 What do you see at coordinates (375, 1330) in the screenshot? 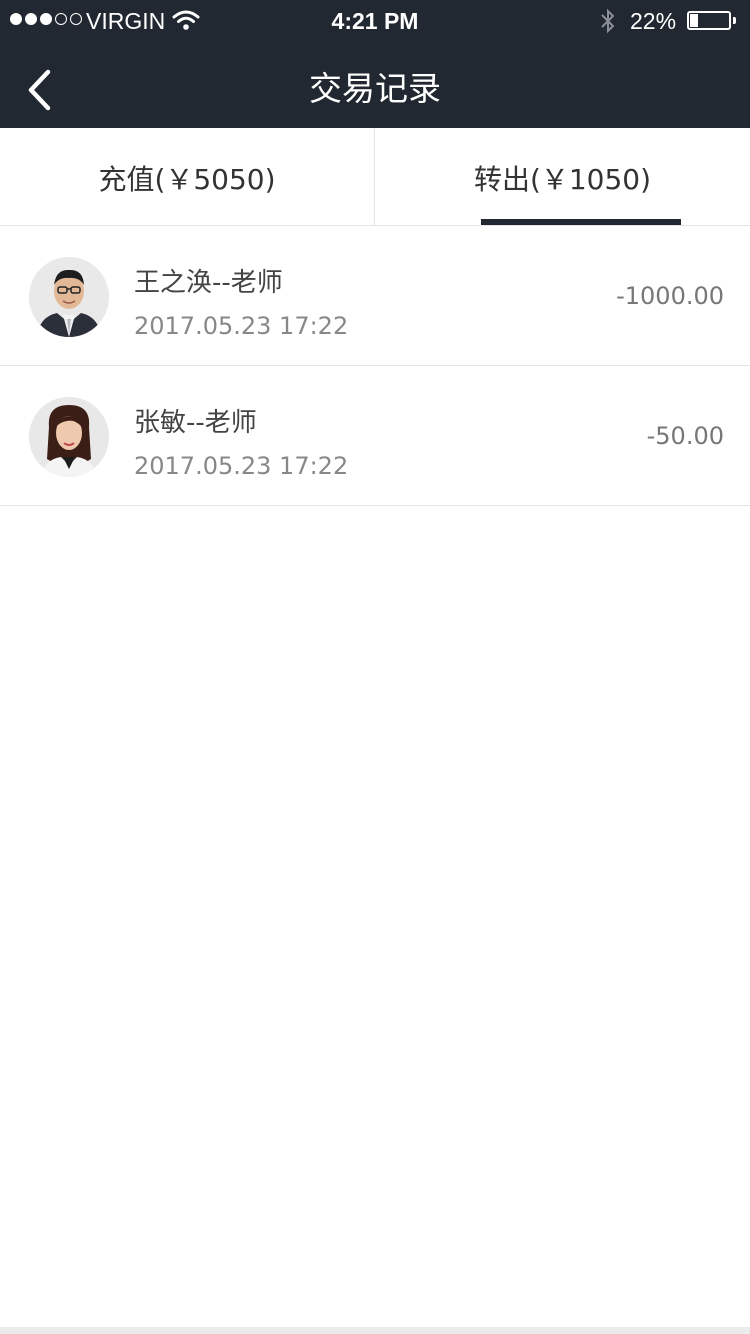
I see `bottom-edge` at bounding box center [375, 1330].